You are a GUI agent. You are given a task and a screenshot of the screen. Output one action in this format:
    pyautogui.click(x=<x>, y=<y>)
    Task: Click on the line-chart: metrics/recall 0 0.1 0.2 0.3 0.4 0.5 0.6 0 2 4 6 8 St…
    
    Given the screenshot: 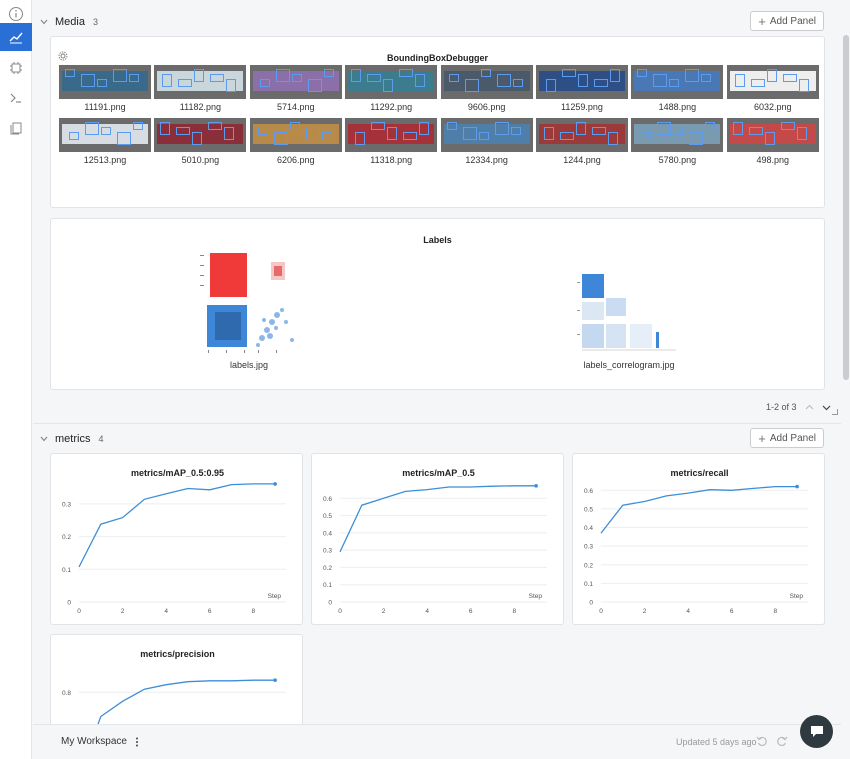 What is the action you would take?
    pyautogui.click(x=696, y=541)
    